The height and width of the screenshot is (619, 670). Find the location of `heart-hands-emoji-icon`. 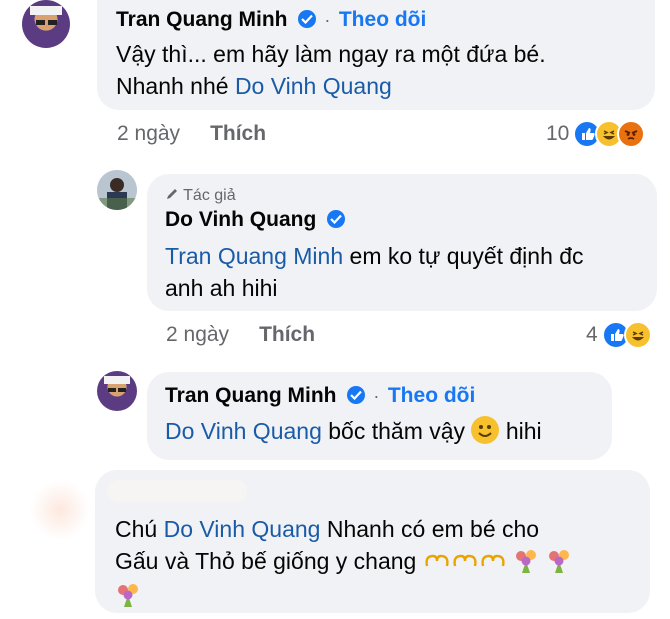

heart-hands-emoji-icon is located at coordinates (465, 563).